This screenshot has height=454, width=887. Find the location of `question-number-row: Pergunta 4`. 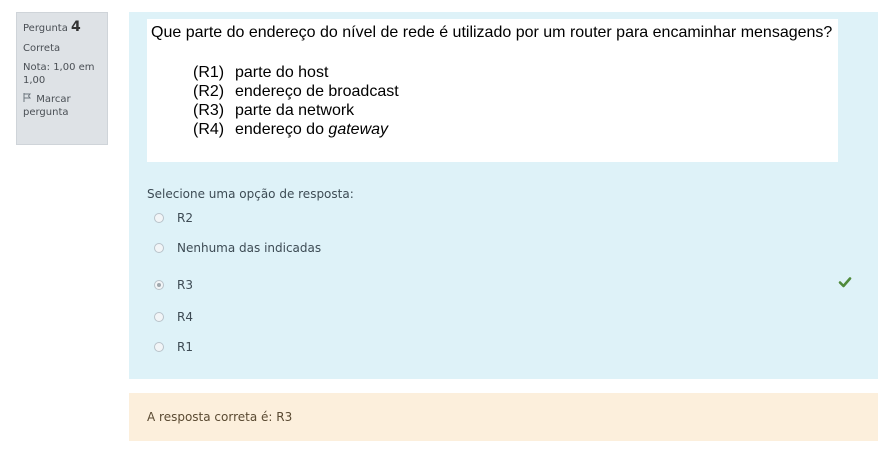

question-number-row: Pergunta 4 is located at coordinates (62, 28).